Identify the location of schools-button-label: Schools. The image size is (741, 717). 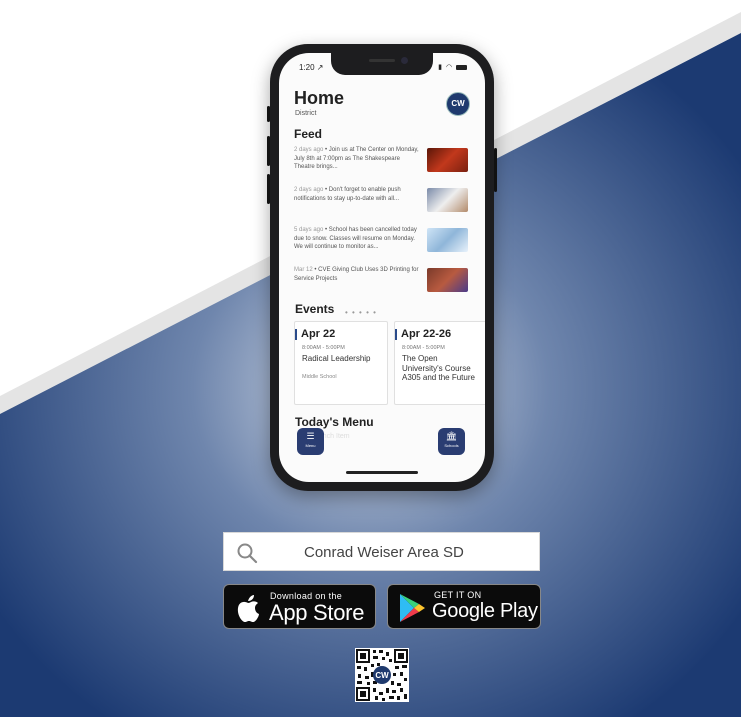
(451, 445).